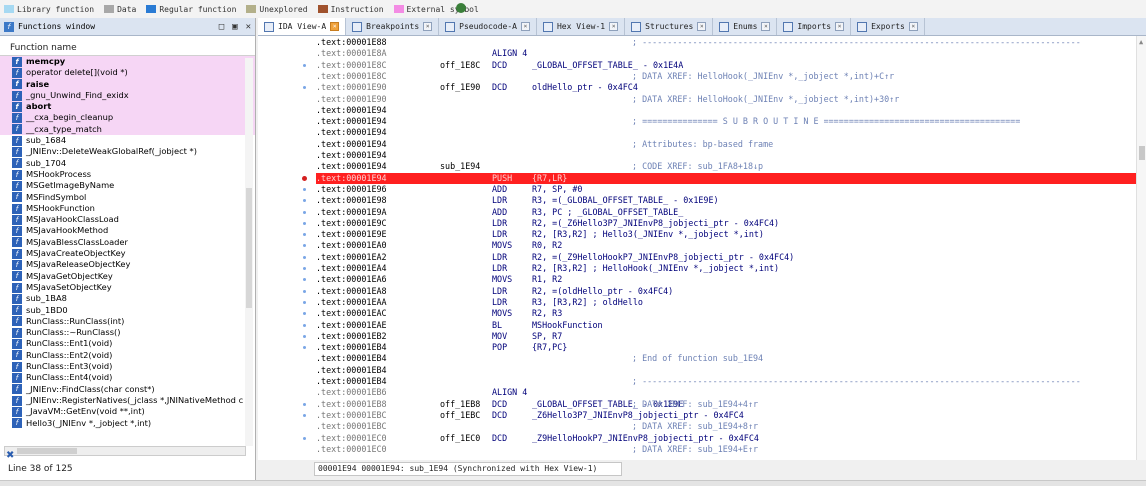  What do you see at coordinates (127, 140) in the screenshot?
I see `function-list-item: f sub_1684` at bounding box center [127, 140].